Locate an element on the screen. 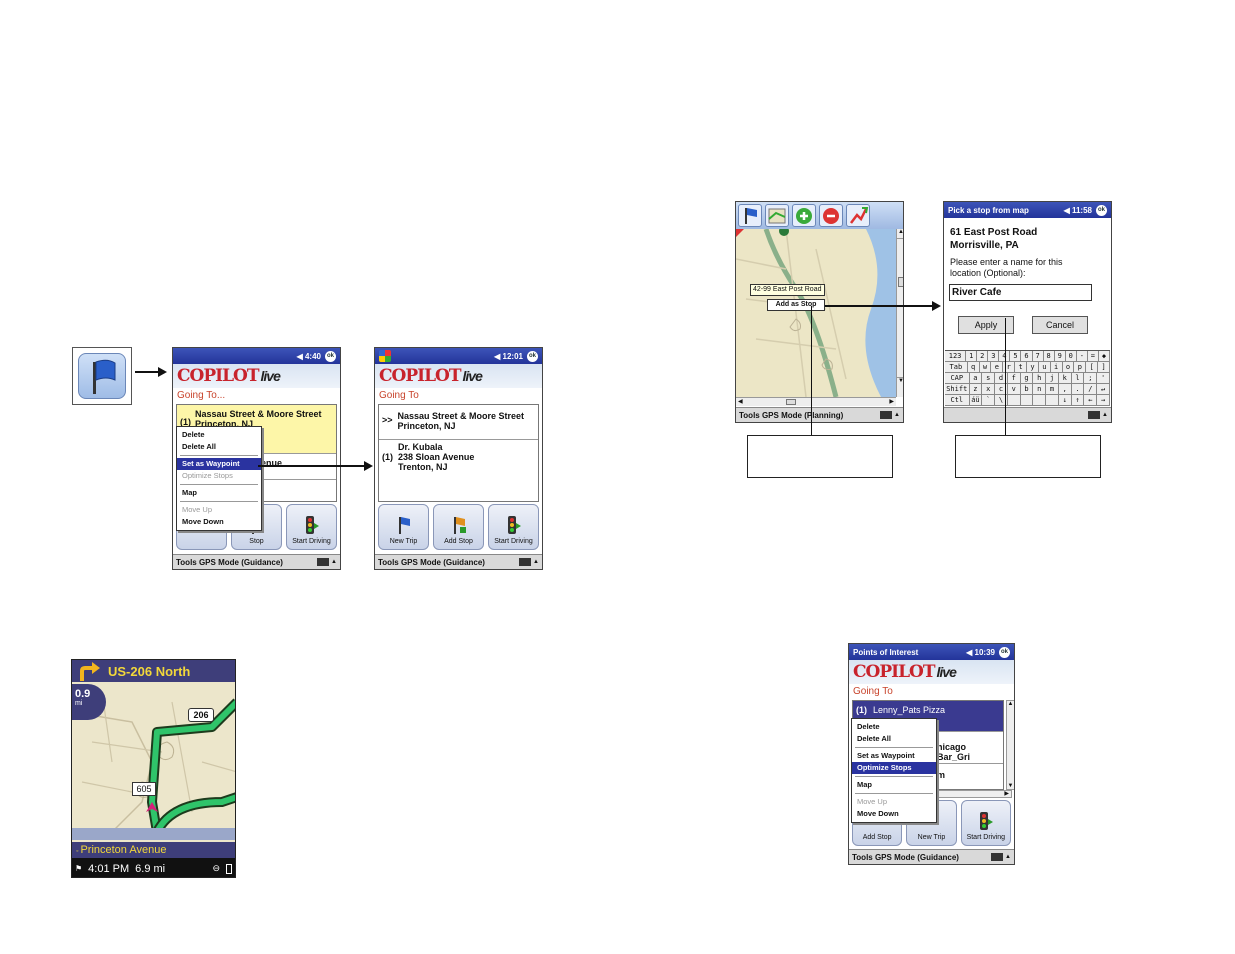  keyboard-key: 9 is located at coordinates (1060, 356).